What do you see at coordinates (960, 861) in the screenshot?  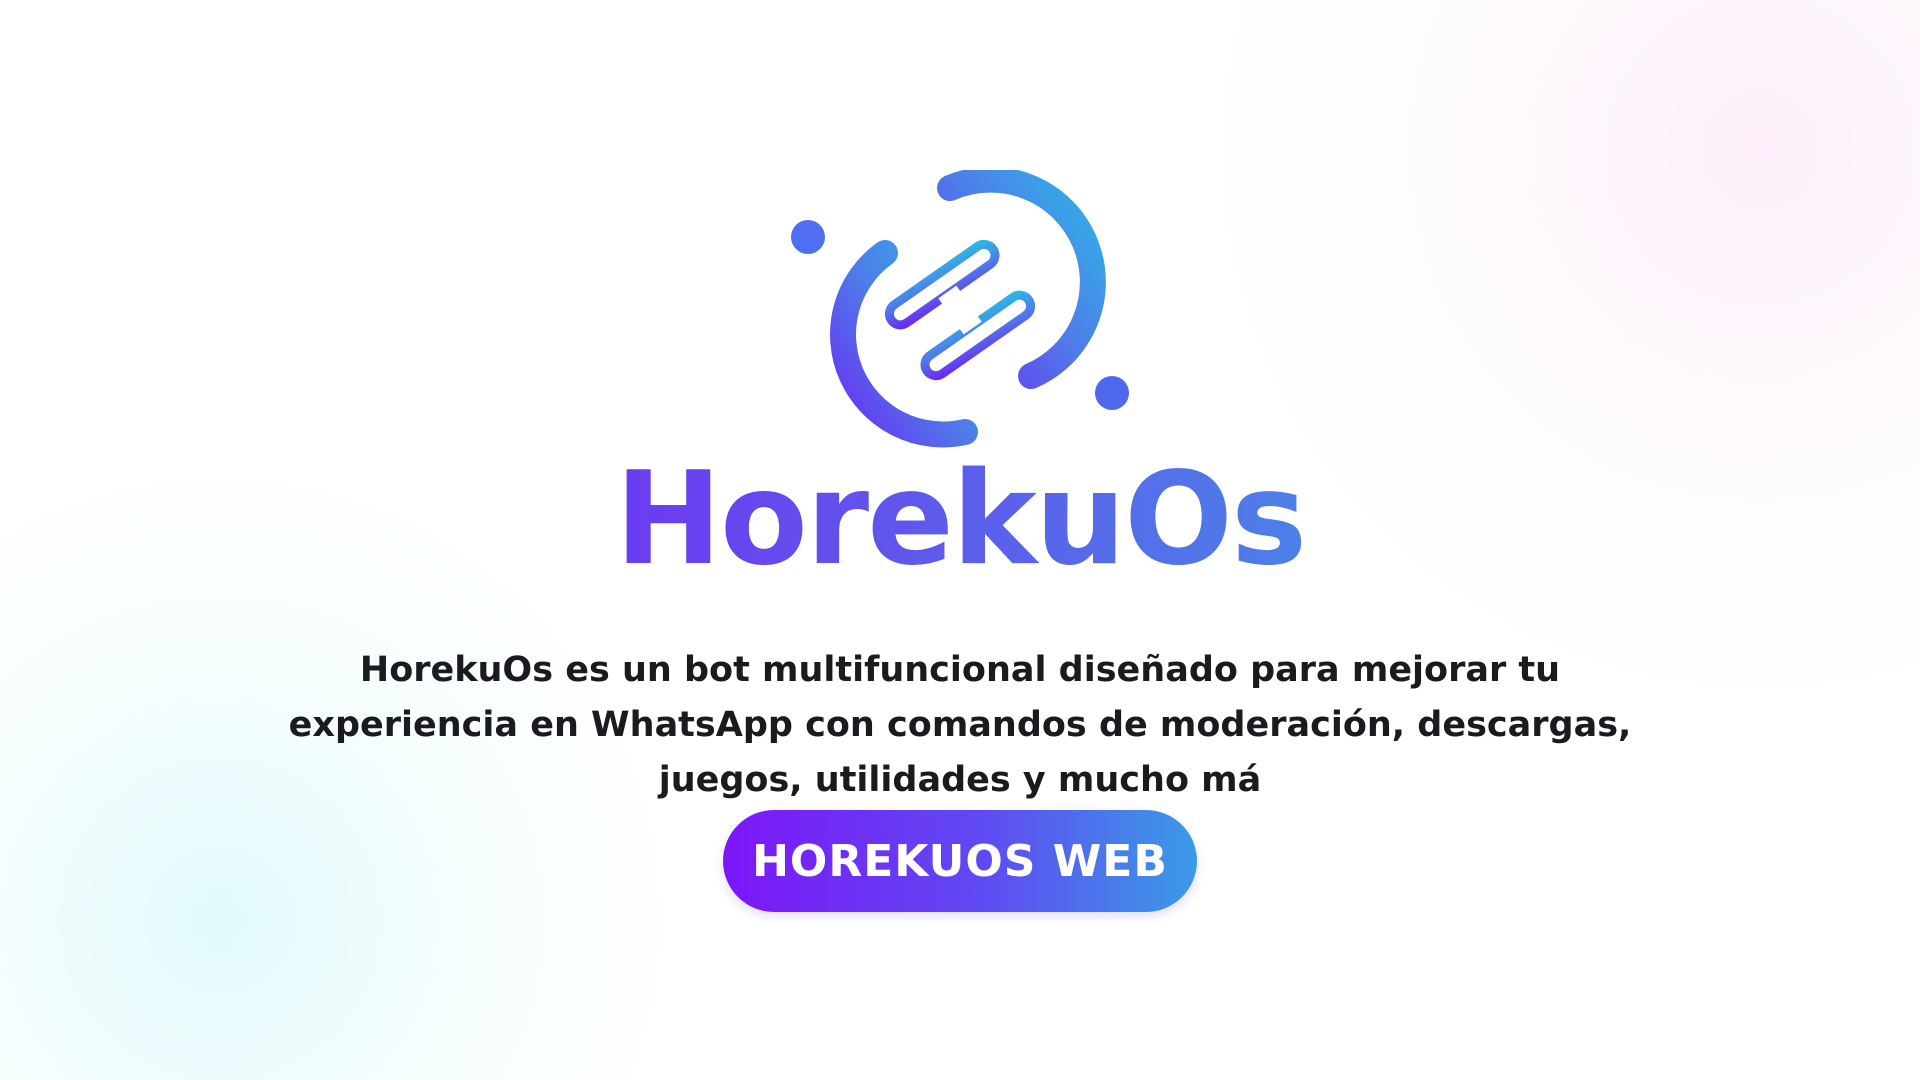 I see `horekuos-web-button: HOREKUOS WEB` at bounding box center [960, 861].